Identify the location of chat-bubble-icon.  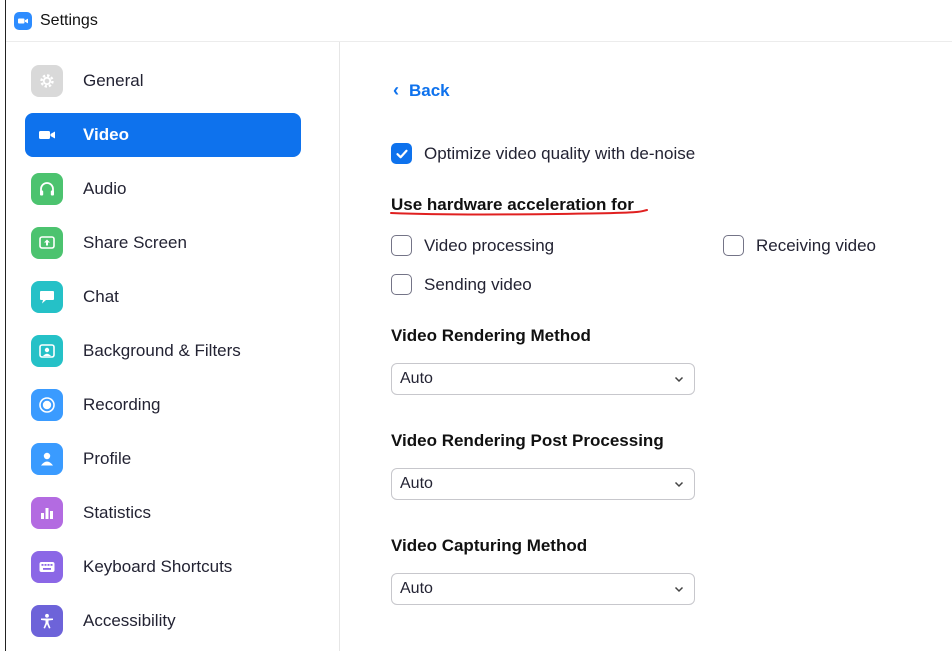
(47, 297).